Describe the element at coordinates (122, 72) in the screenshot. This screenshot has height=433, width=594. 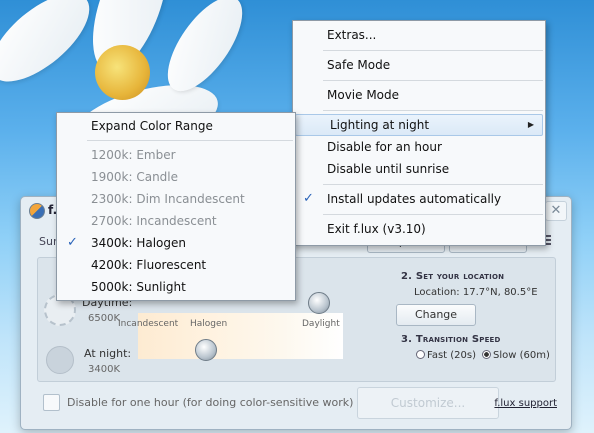
I see `flower-center` at that location.